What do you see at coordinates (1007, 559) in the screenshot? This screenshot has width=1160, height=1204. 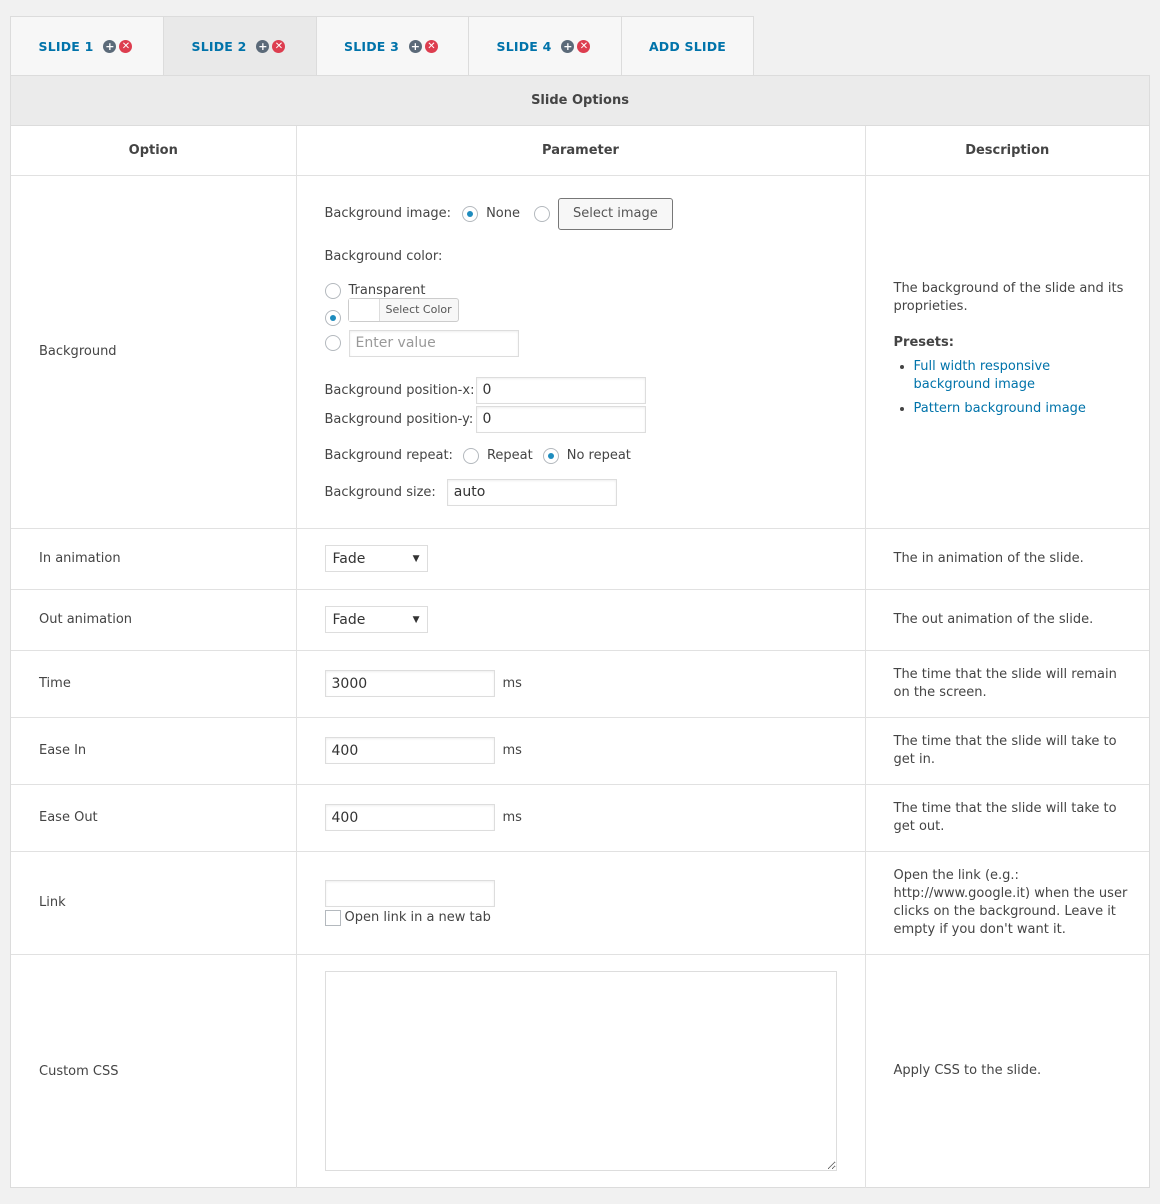 I see `description-text: The in animation of the slide.` at bounding box center [1007, 559].